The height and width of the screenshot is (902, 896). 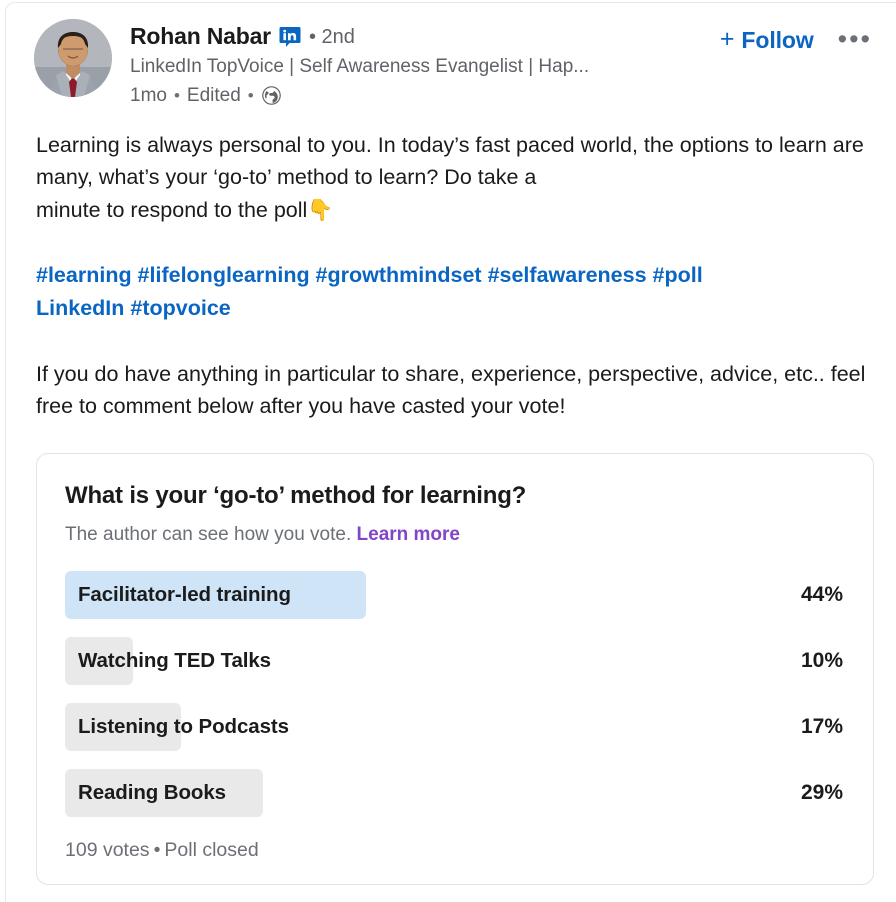 What do you see at coordinates (455, 661) in the screenshot?
I see `poll-option: Watching TED Talks 10%` at bounding box center [455, 661].